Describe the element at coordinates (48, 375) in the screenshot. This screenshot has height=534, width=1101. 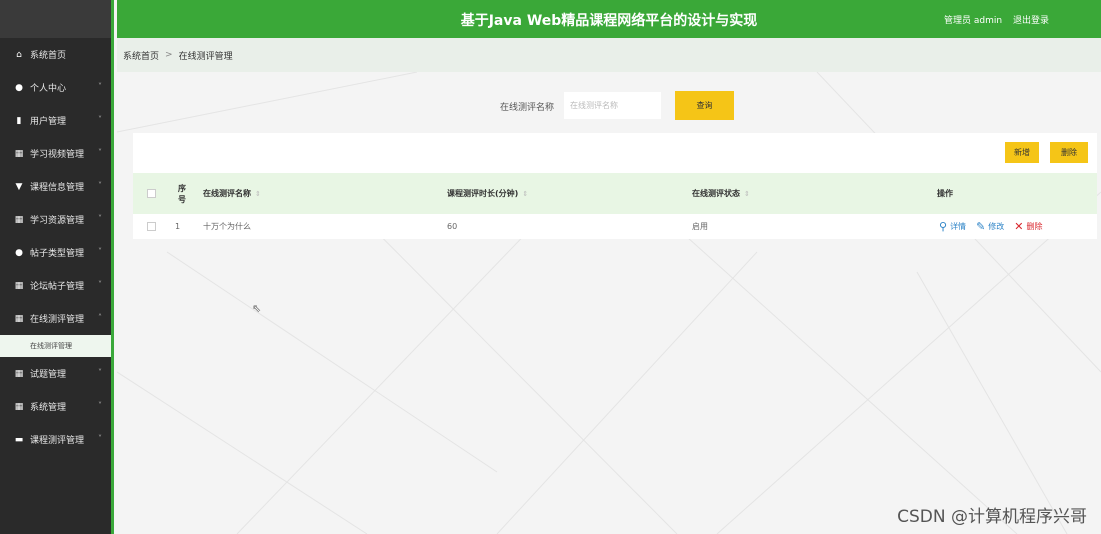
I see `sidebar-item-label: 试题管理` at that location.